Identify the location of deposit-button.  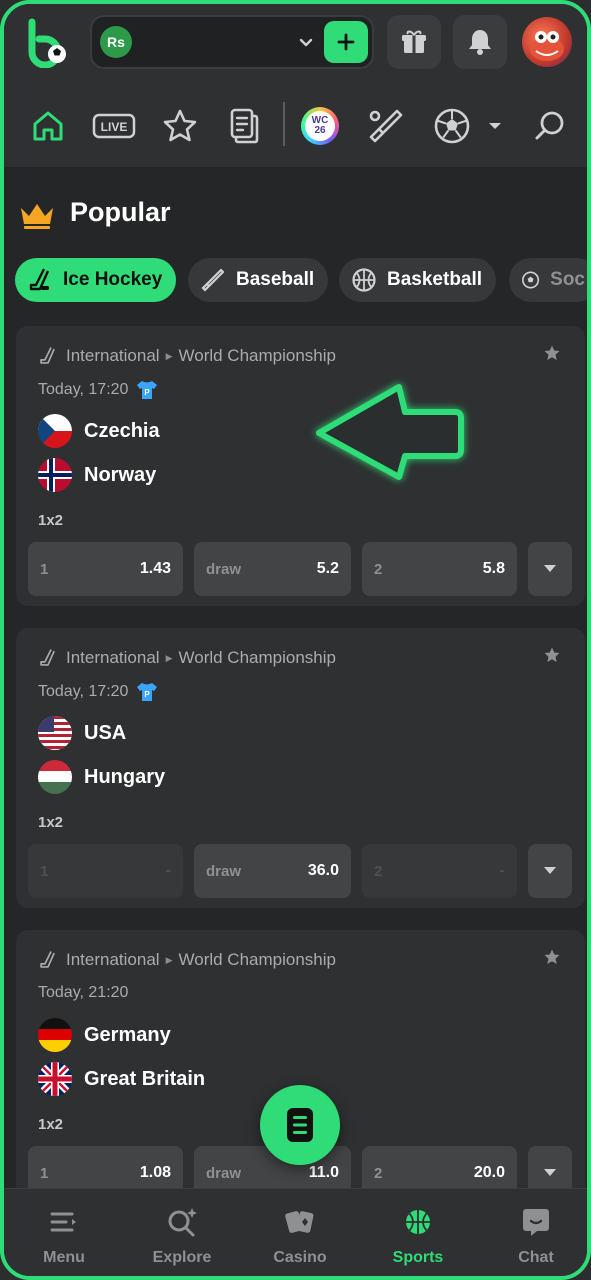
(346, 42).